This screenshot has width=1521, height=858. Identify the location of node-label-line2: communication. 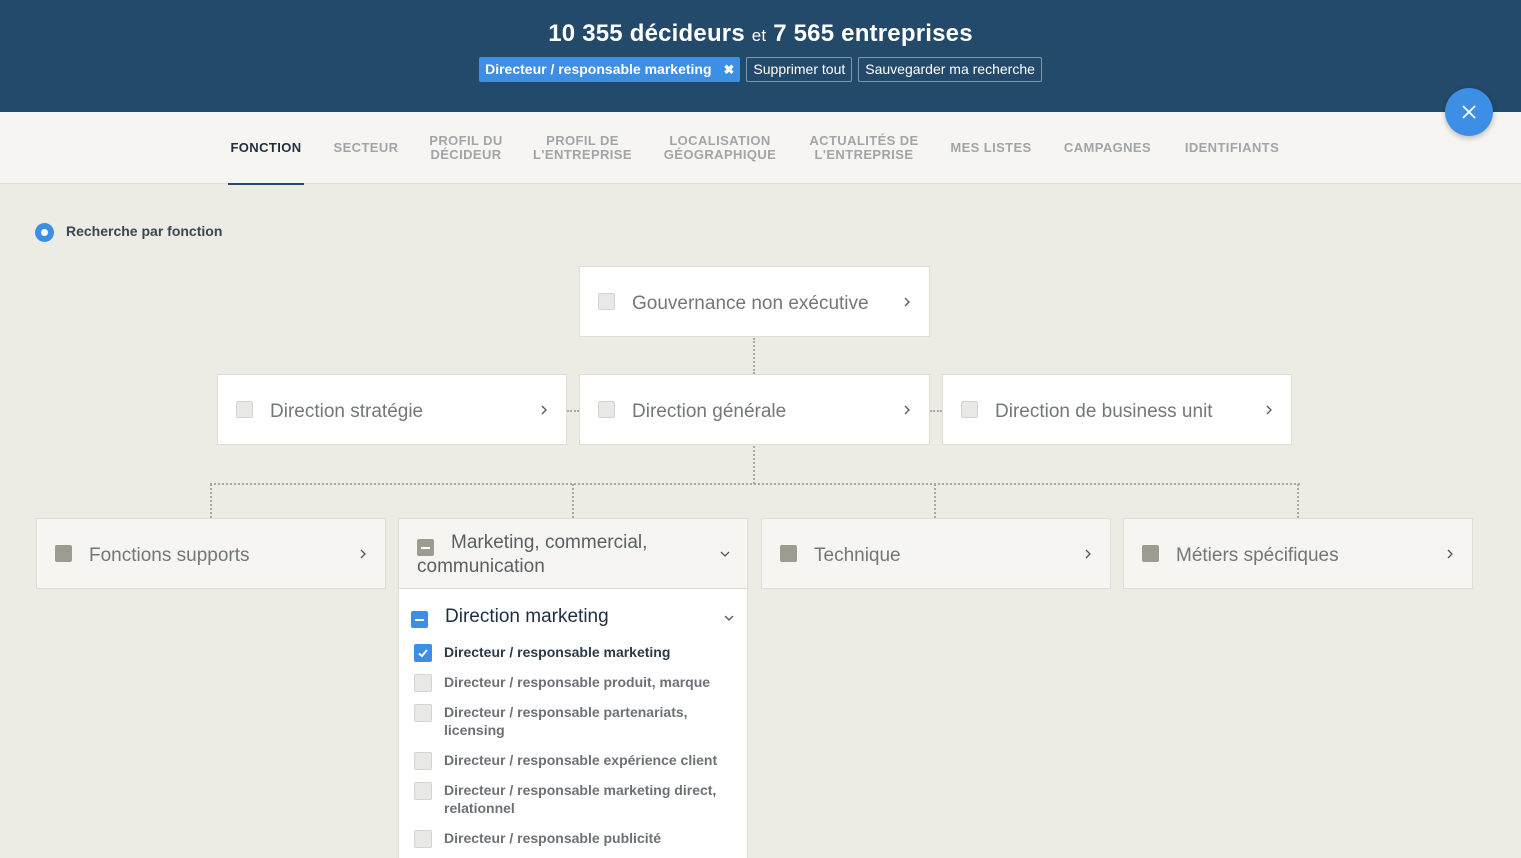
(481, 566).